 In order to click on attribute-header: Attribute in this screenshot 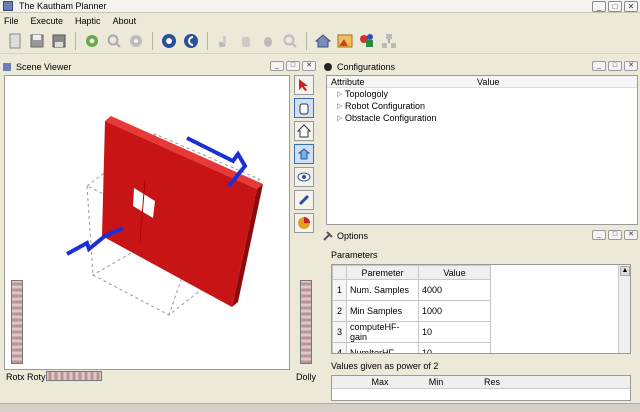, I will do `click(404, 82)`.